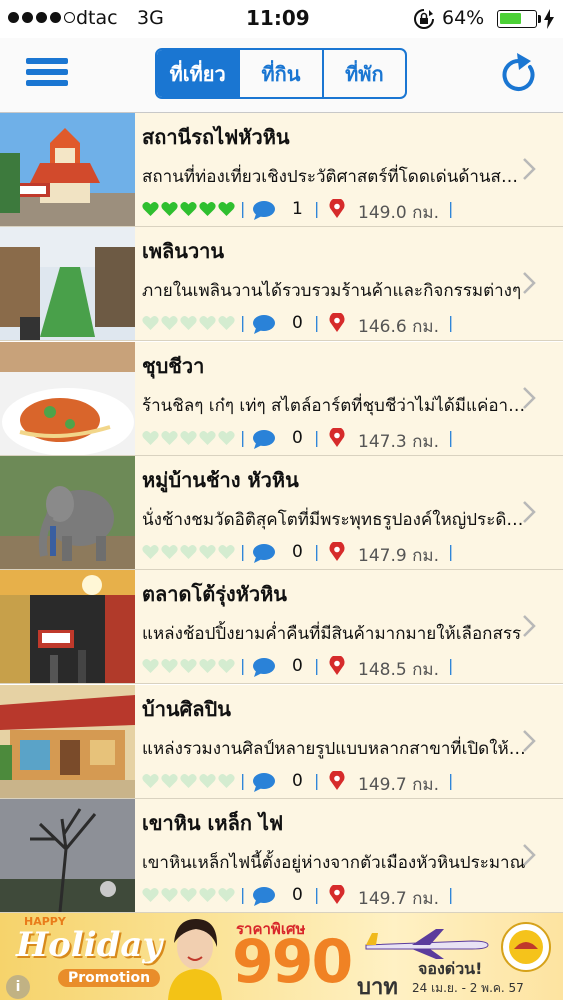 This screenshot has width=563, height=1000. What do you see at coordinates (297, 209) in the screenshot?
I see `comment-count: 1` at bounding box center [297, 209].